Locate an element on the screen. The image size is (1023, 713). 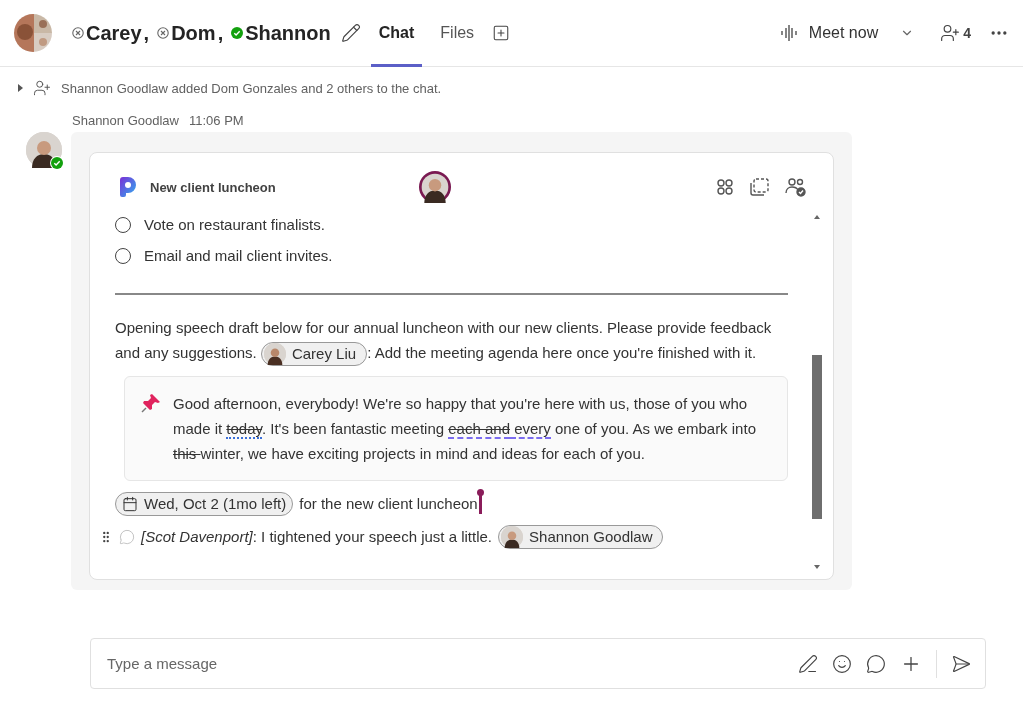
system-message: Shannon Goodlaw added Dom Gonzales and 2 others to the chat. is located at coordinates (251, 88).